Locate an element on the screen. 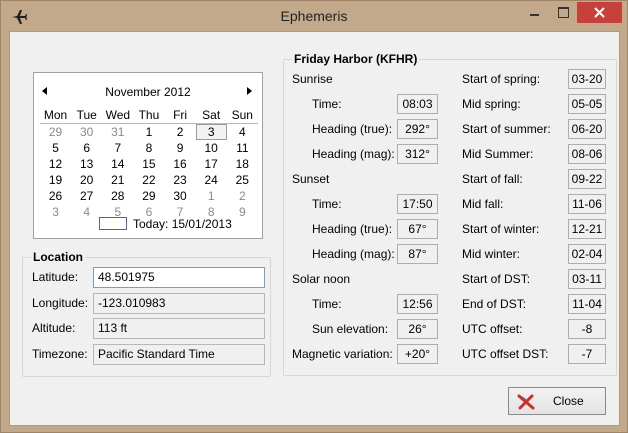 Image resolution: width=628 pixels, height=433 pixels. season-label: Start of fall: is located at coordinates (492, 179).